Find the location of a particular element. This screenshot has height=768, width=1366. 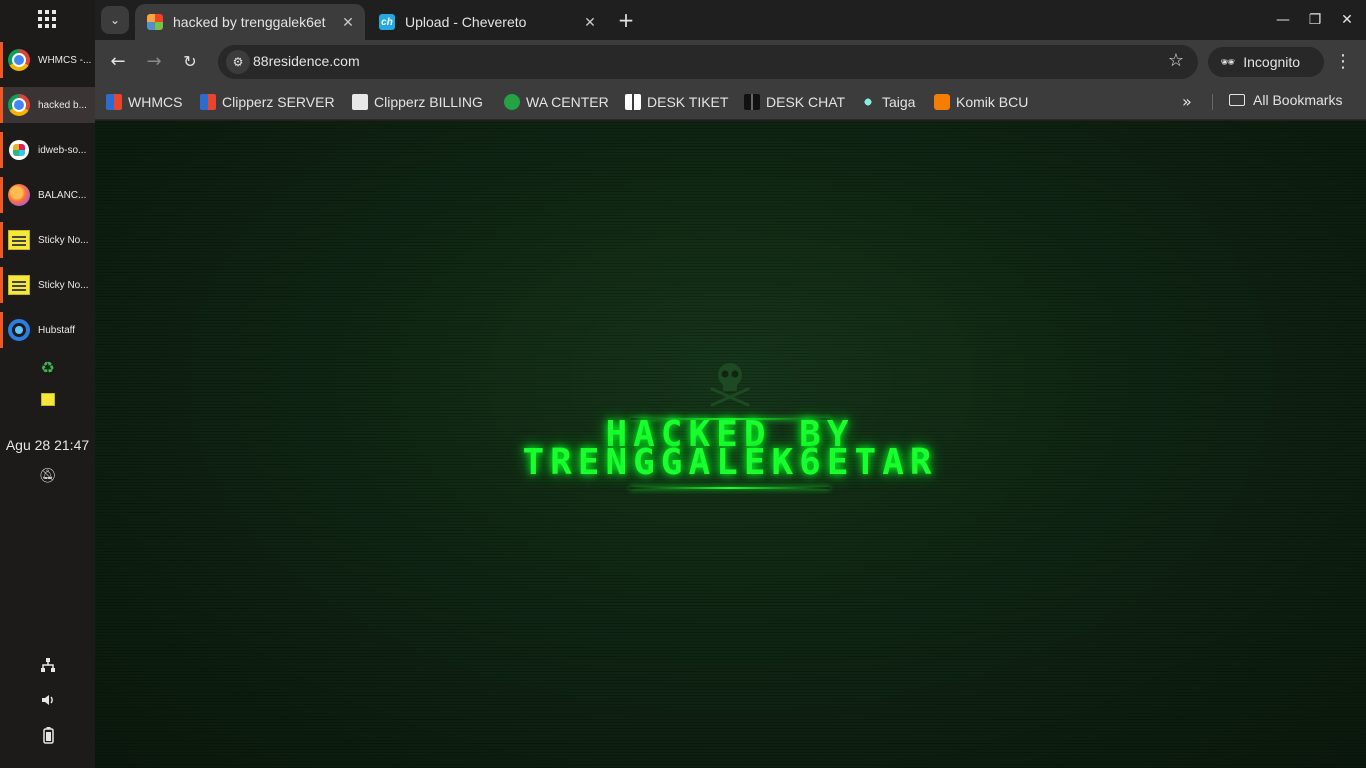

back-button: ← is located at coordinates (118, 62).